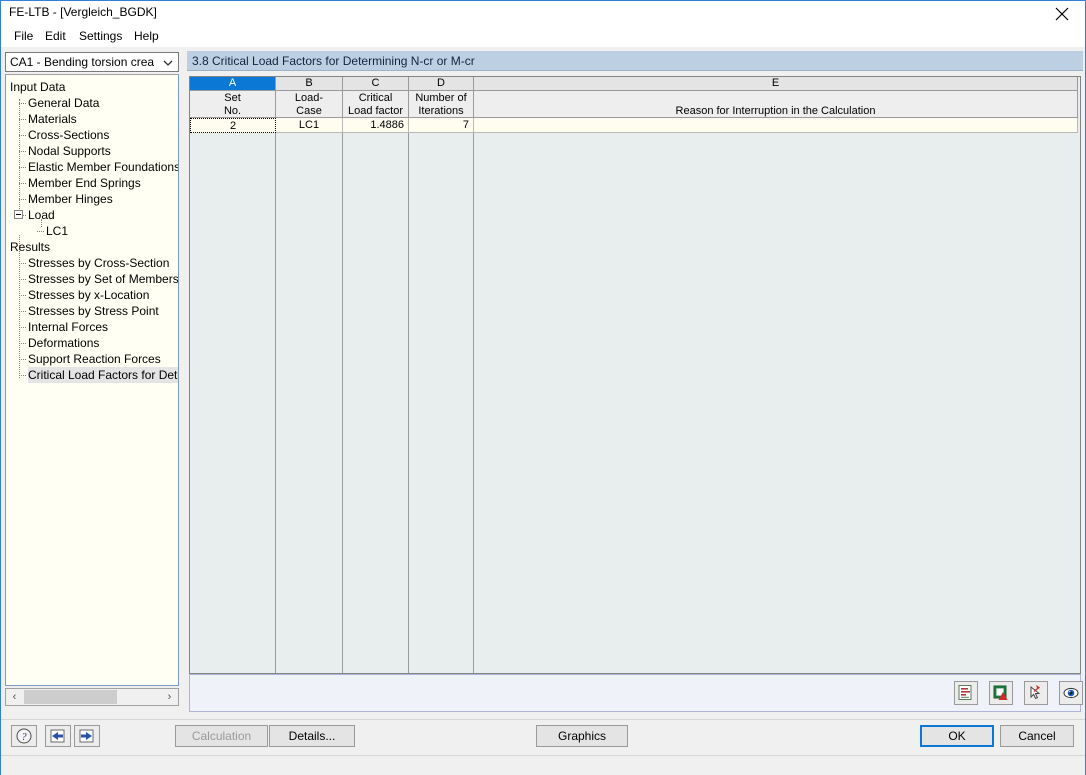 This screenshot has height=775, width=1086. Describe the element at coordinates (23, 36) in the screenshot. I see `menu-file: File` at that location.